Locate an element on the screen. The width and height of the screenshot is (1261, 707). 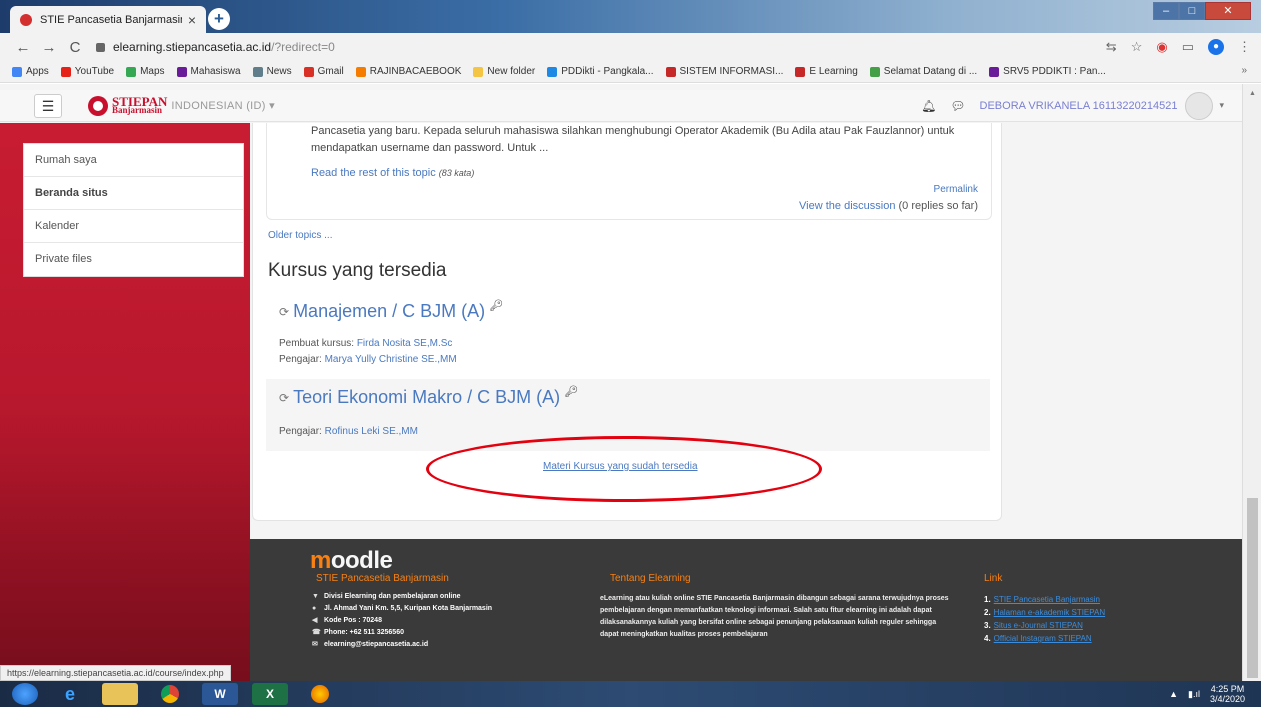
read-more-link: Read the rest of this topic (83 kata) is located at coordinates (392, 173).